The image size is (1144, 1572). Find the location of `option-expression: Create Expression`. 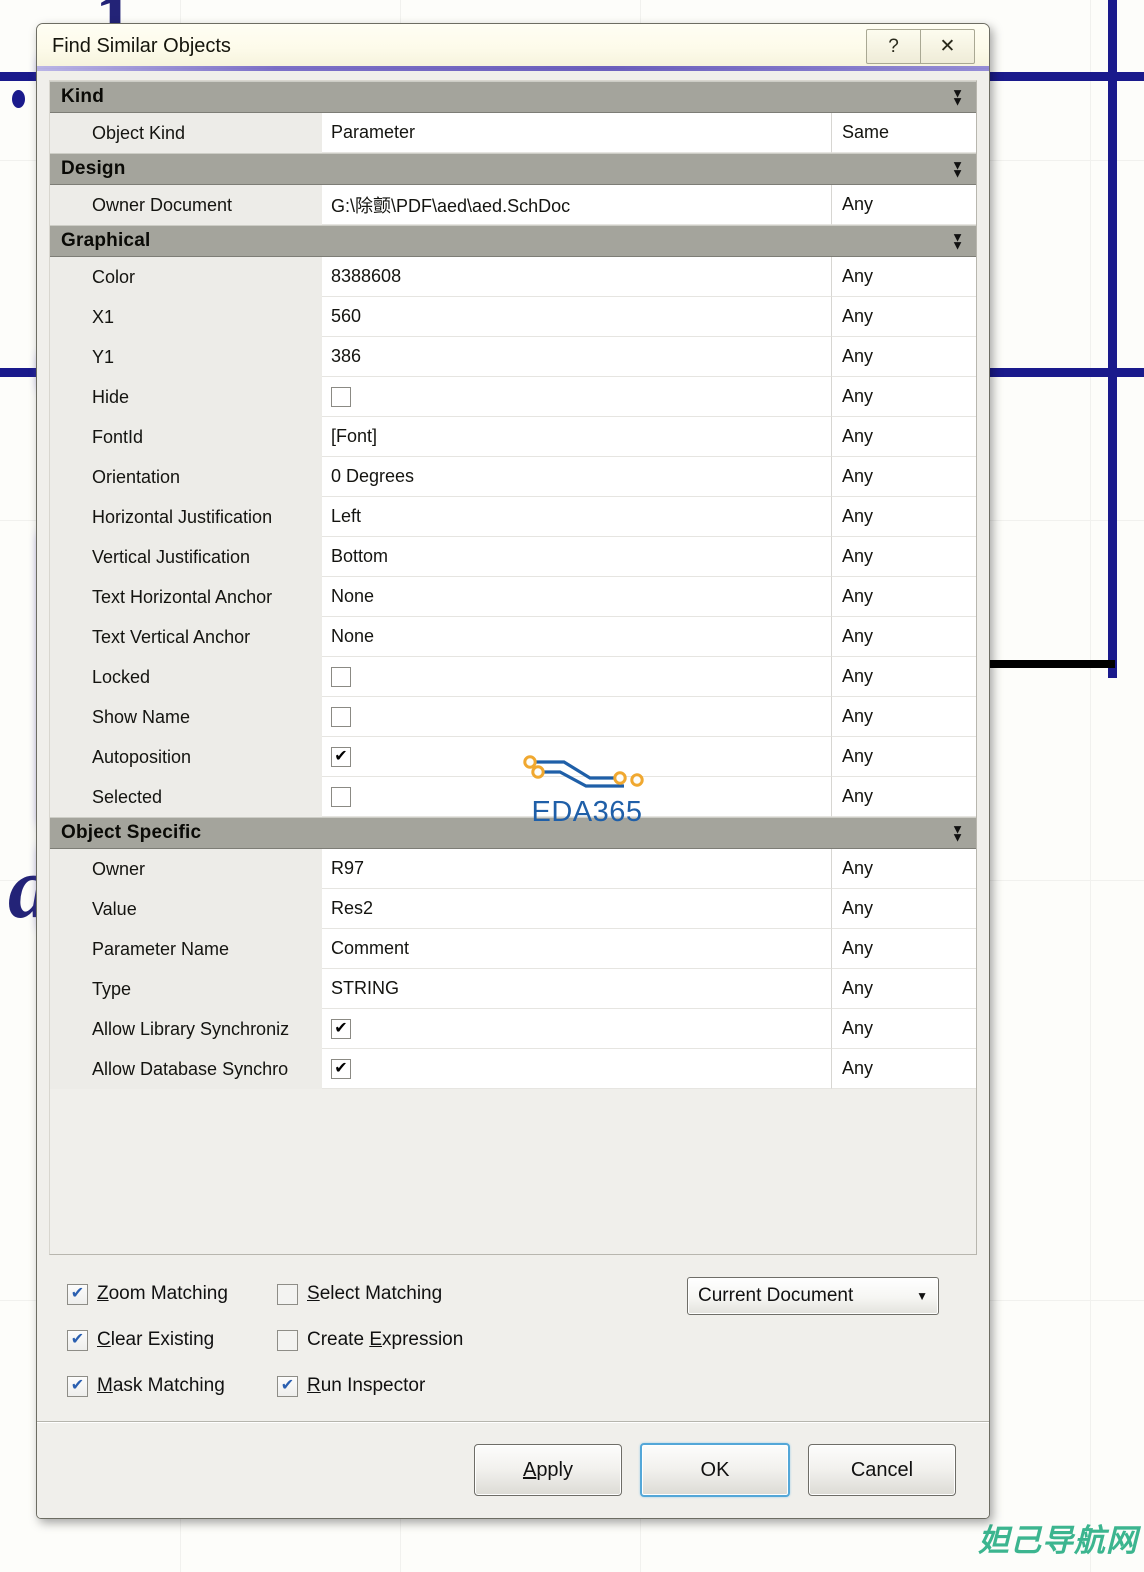

option-expression: Create Expression is located at coordinates (392, 1340).